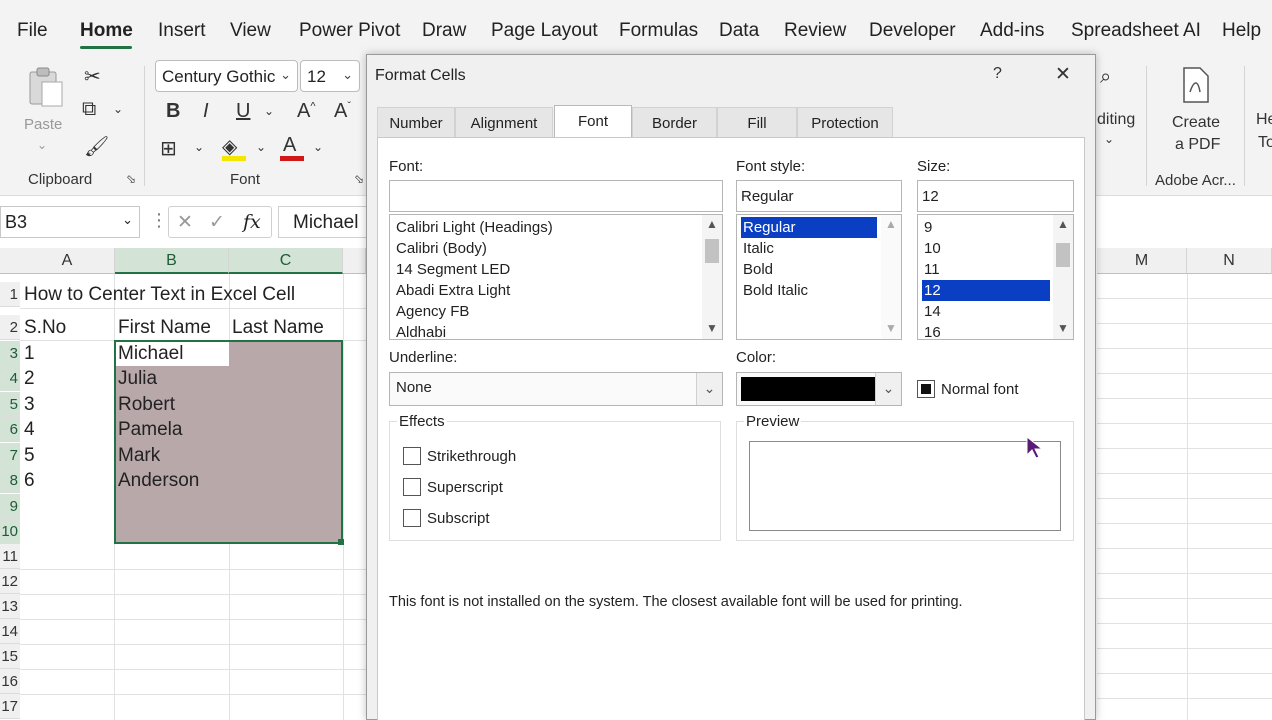  I want to click on increase-font-size-icon: A^, so click(306, 111).